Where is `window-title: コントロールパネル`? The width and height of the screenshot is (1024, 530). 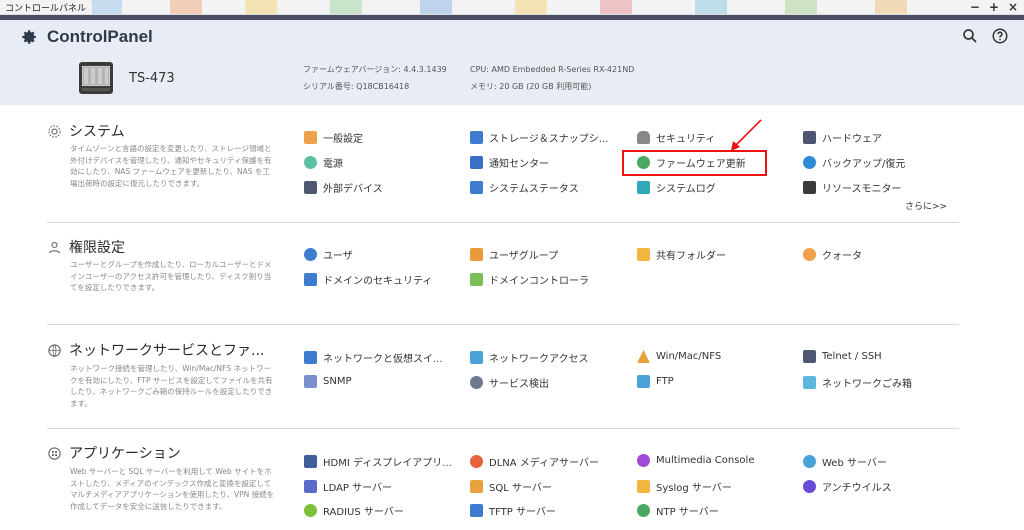 window-title: コントロールパネル is located at coordinates (49, 7).